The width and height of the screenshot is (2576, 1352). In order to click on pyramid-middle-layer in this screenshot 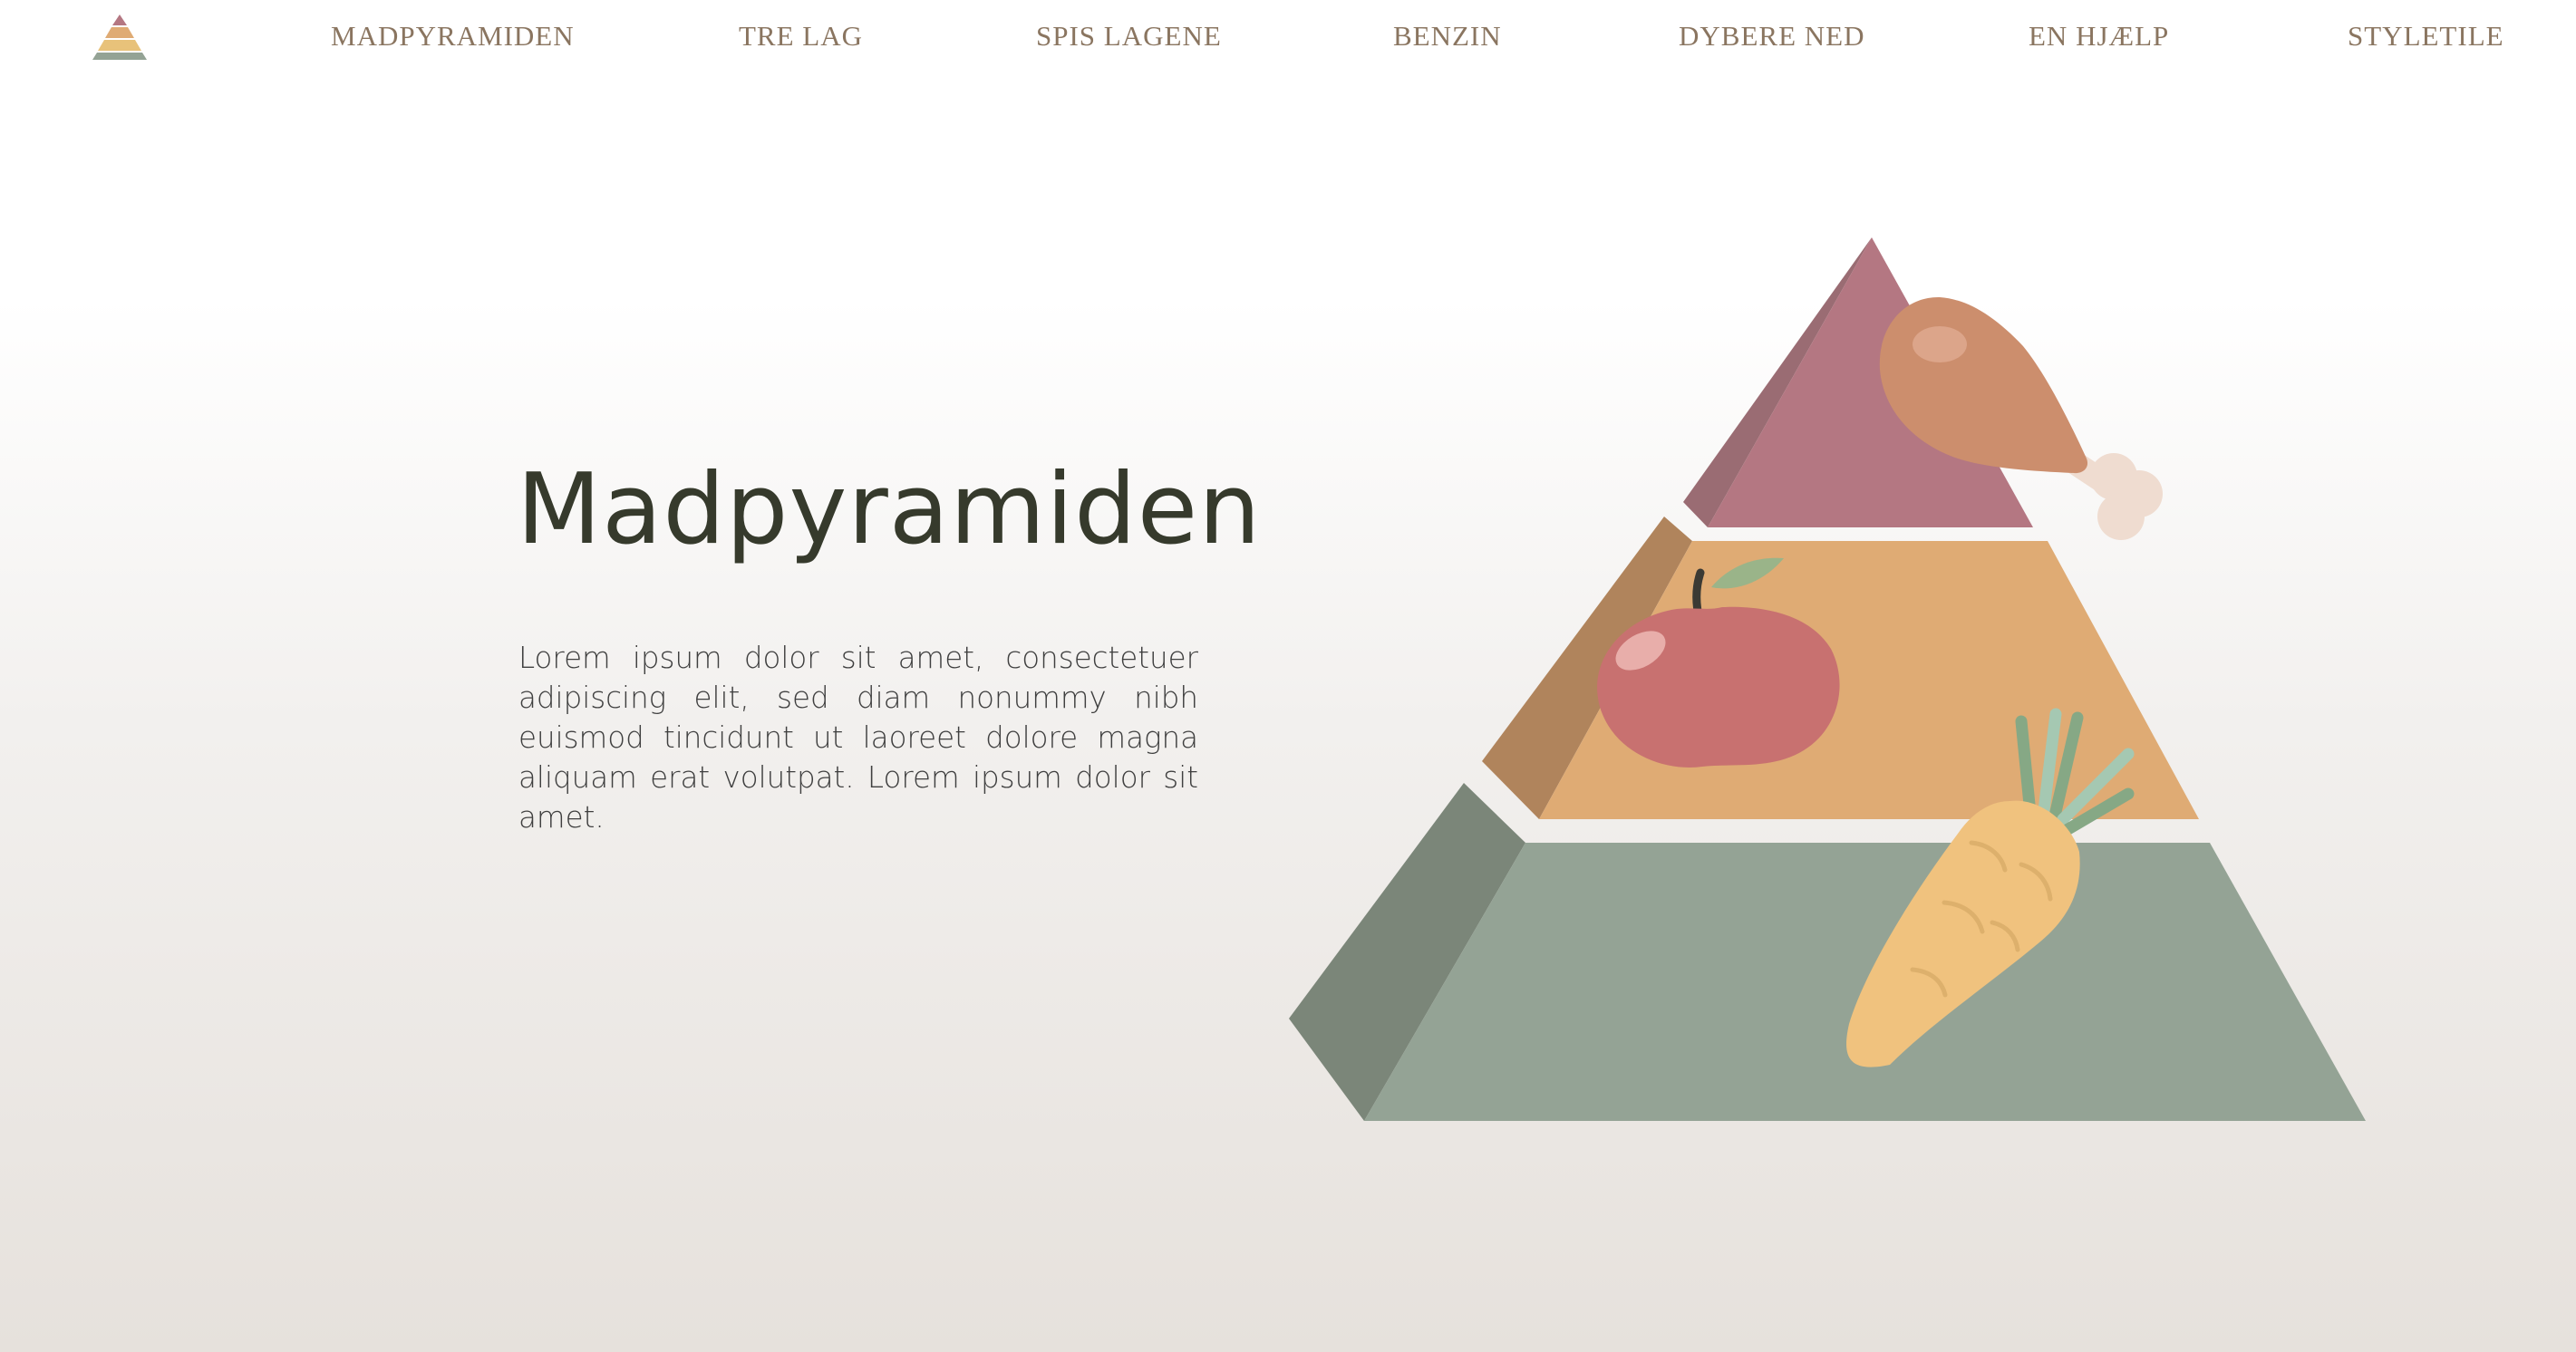, I will do `click(1840, 668)`.